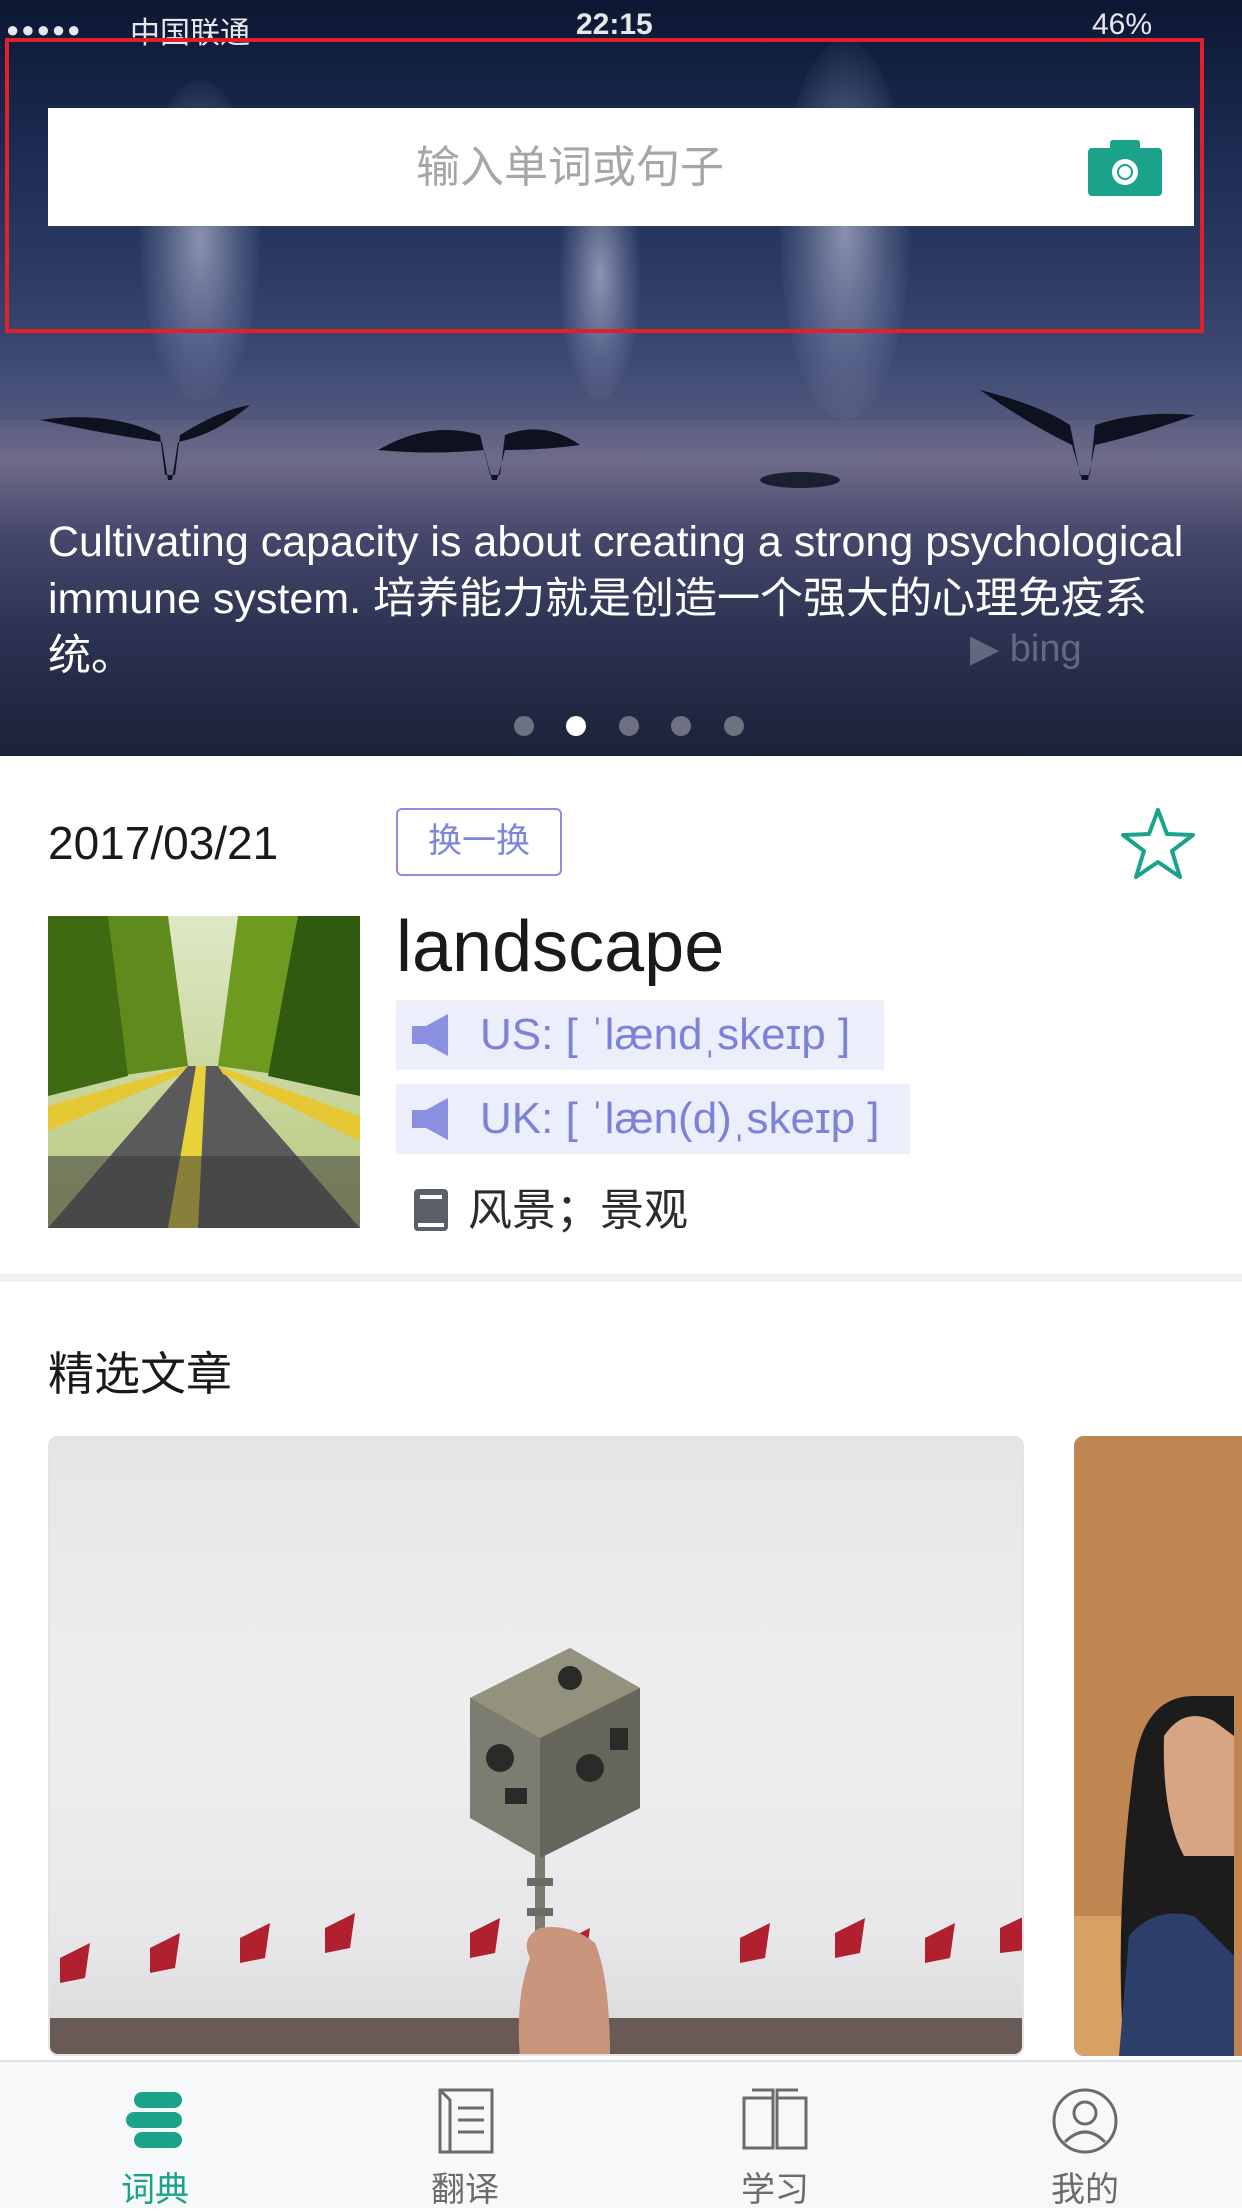 This screenshot has width=1242, height=2211. I want to click on carousel-pager, so click(643, 727).